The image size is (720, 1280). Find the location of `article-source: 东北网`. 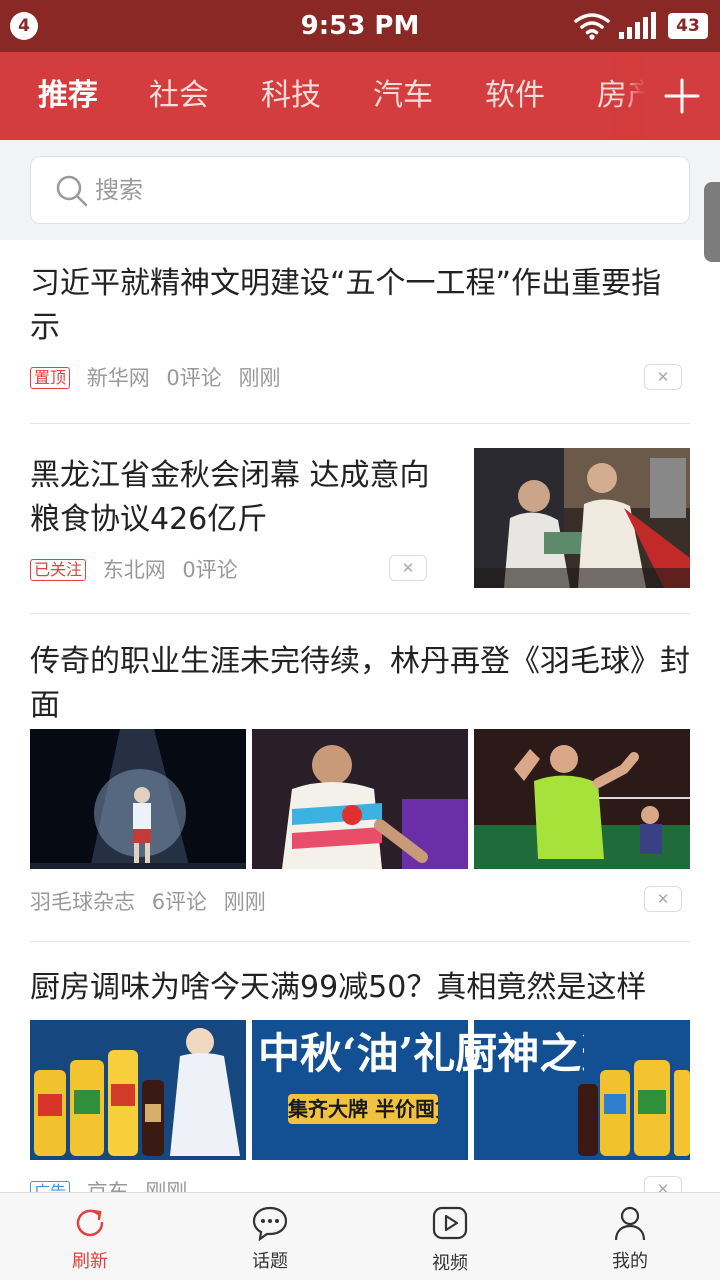

article-source: 东北网 is located at coordinates (134, 570).